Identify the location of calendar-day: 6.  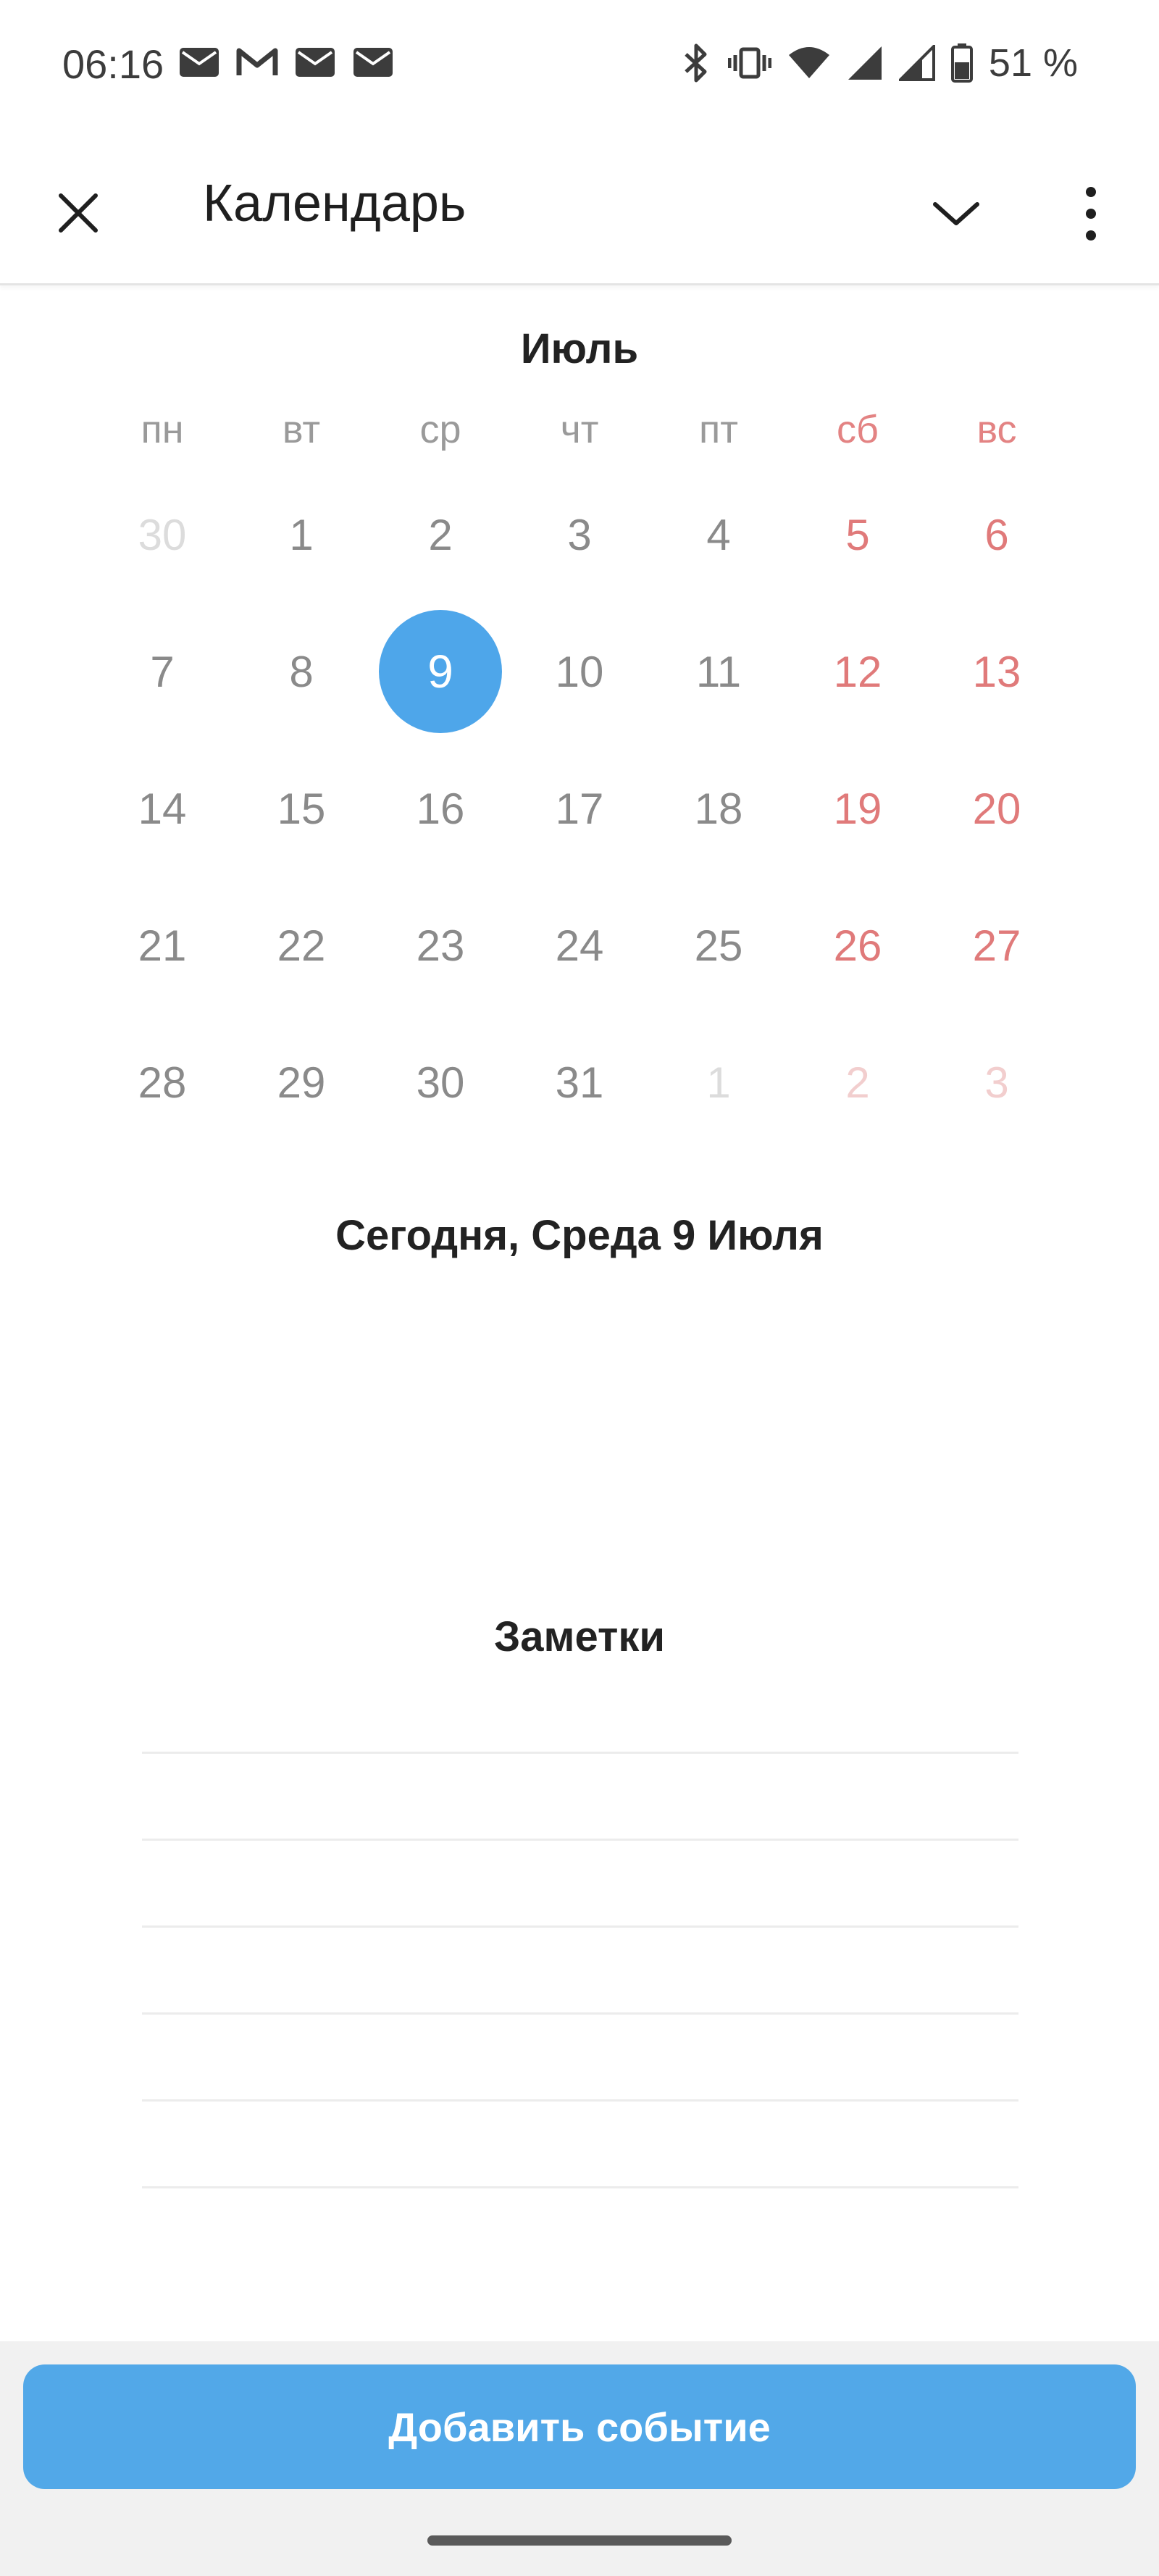
(997, 534).